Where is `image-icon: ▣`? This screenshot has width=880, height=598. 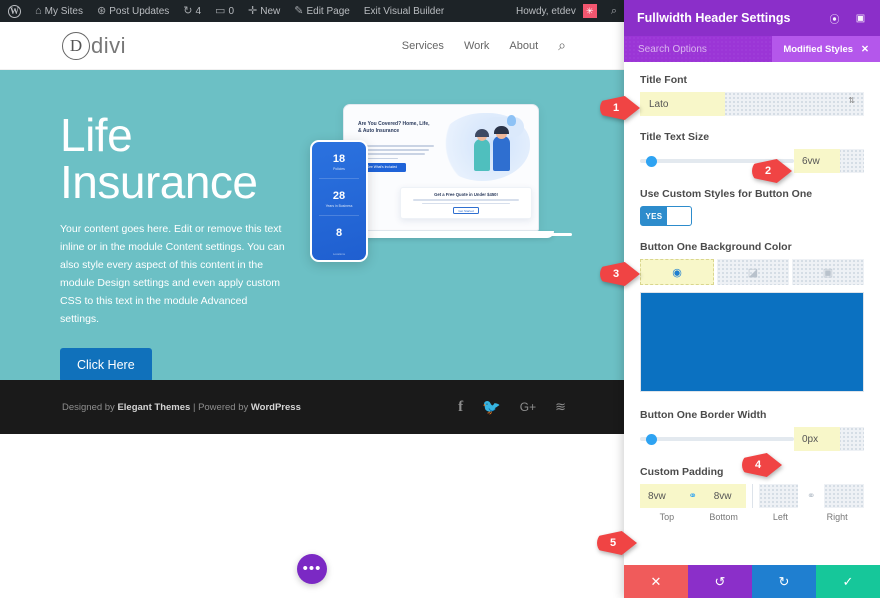 image-icon: ▣ is located at coordinates (828, 272).